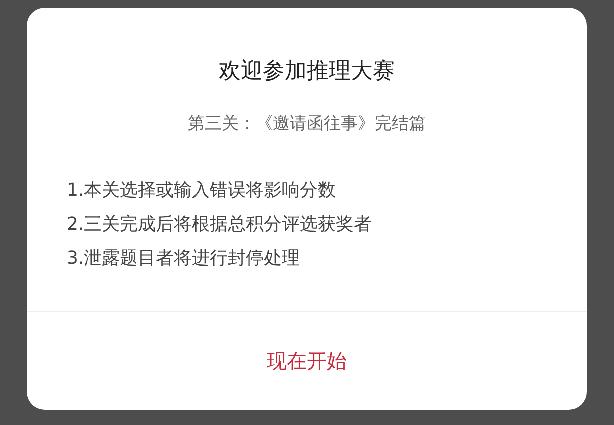 The image size is (614, 425). Describe the element at coordinates (307, 124) in the screenshot. I see `dialog-subtitle: 第三关：《邀请函往事》完结篇` at that location.